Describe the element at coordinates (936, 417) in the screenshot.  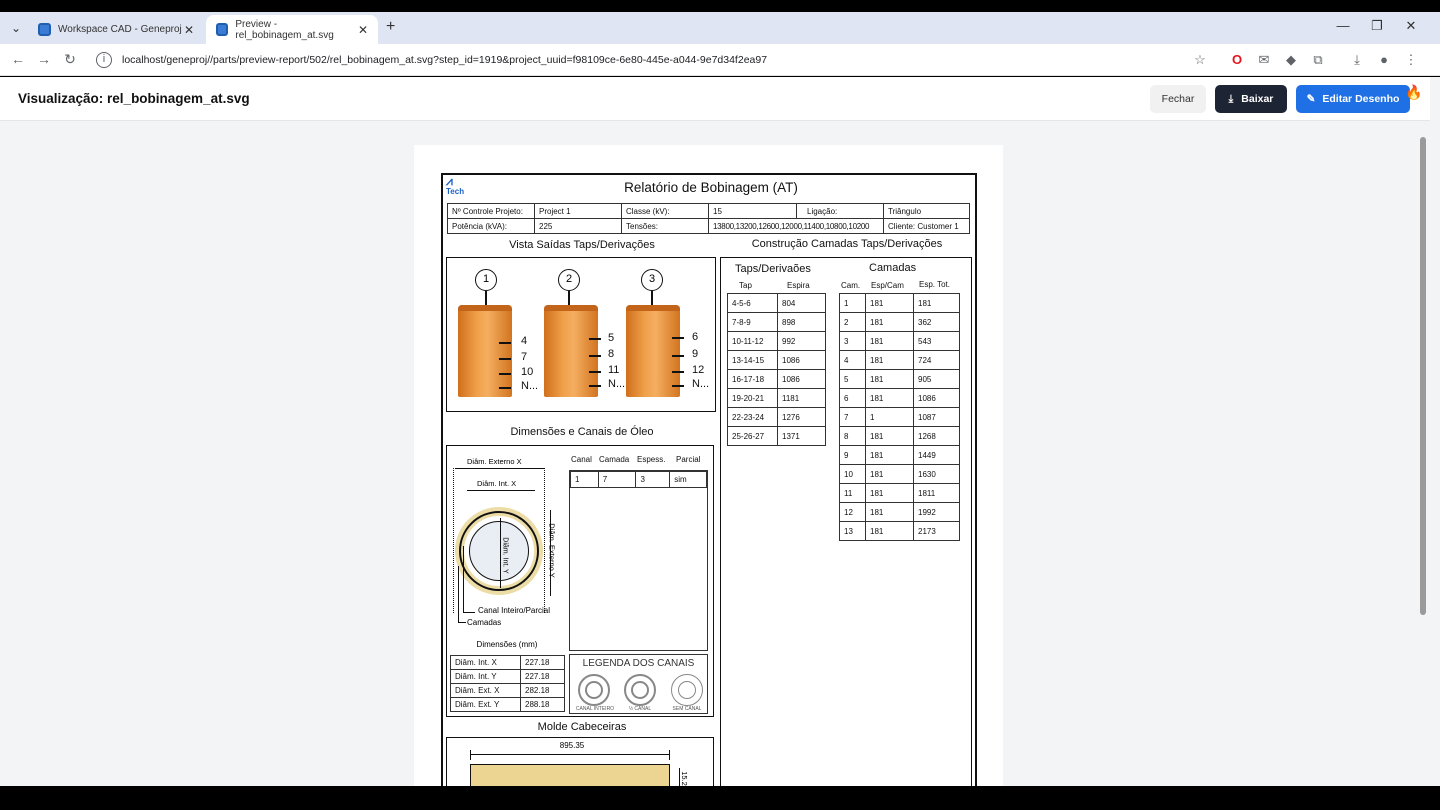
I see `layers-row-cell: 1087` at that location.